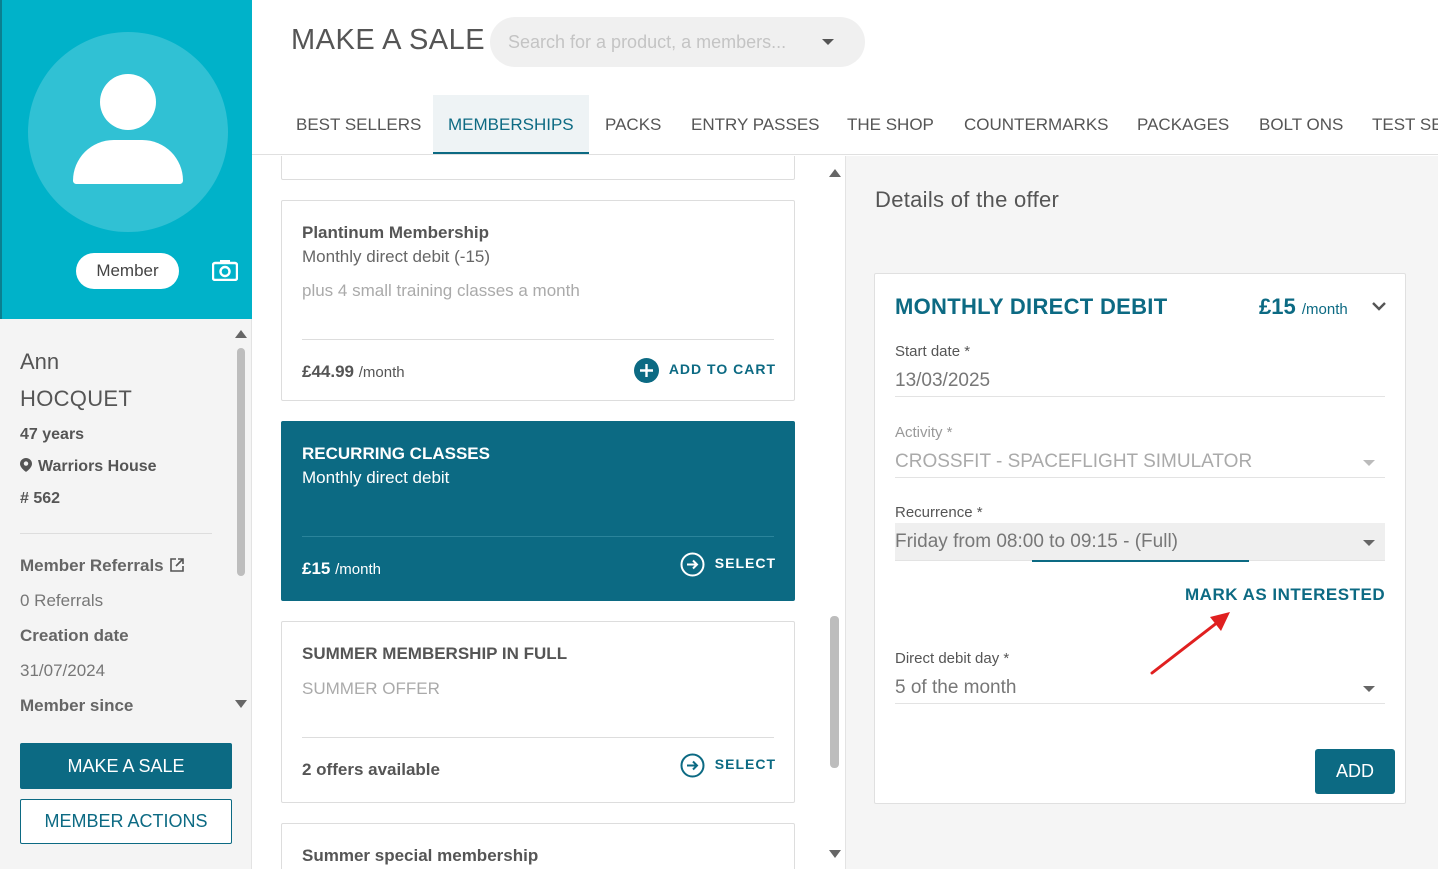 Image resolution: width=1438 pixels, height=869 pixels. I want to click on tab-bolt-ons: BOLT ONS, so click(1301, 124).